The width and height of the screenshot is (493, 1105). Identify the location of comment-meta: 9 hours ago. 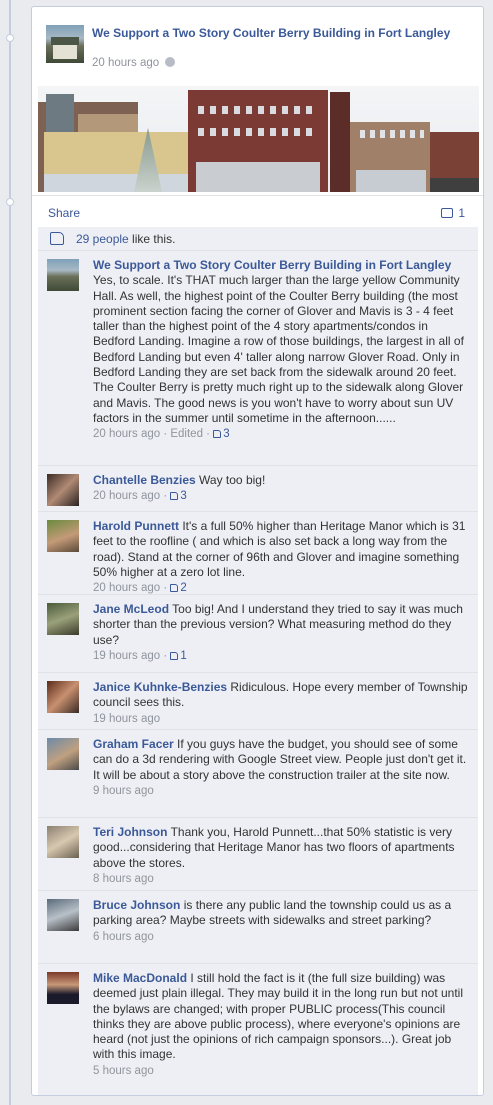
(283, 791).